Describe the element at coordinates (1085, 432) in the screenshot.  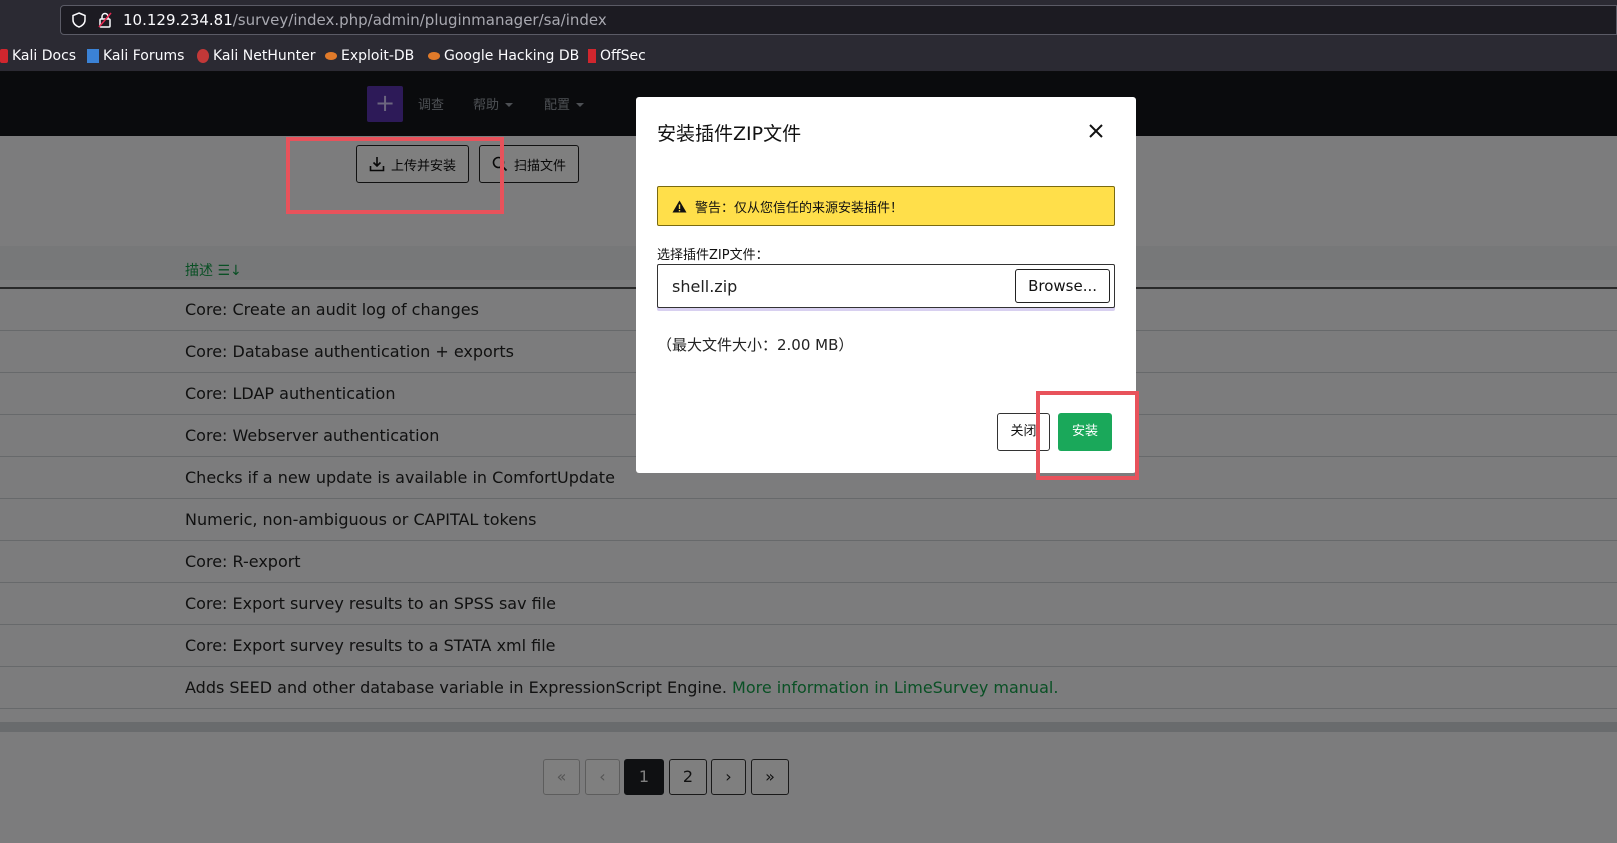
I see `install-button: 安装` at that location.